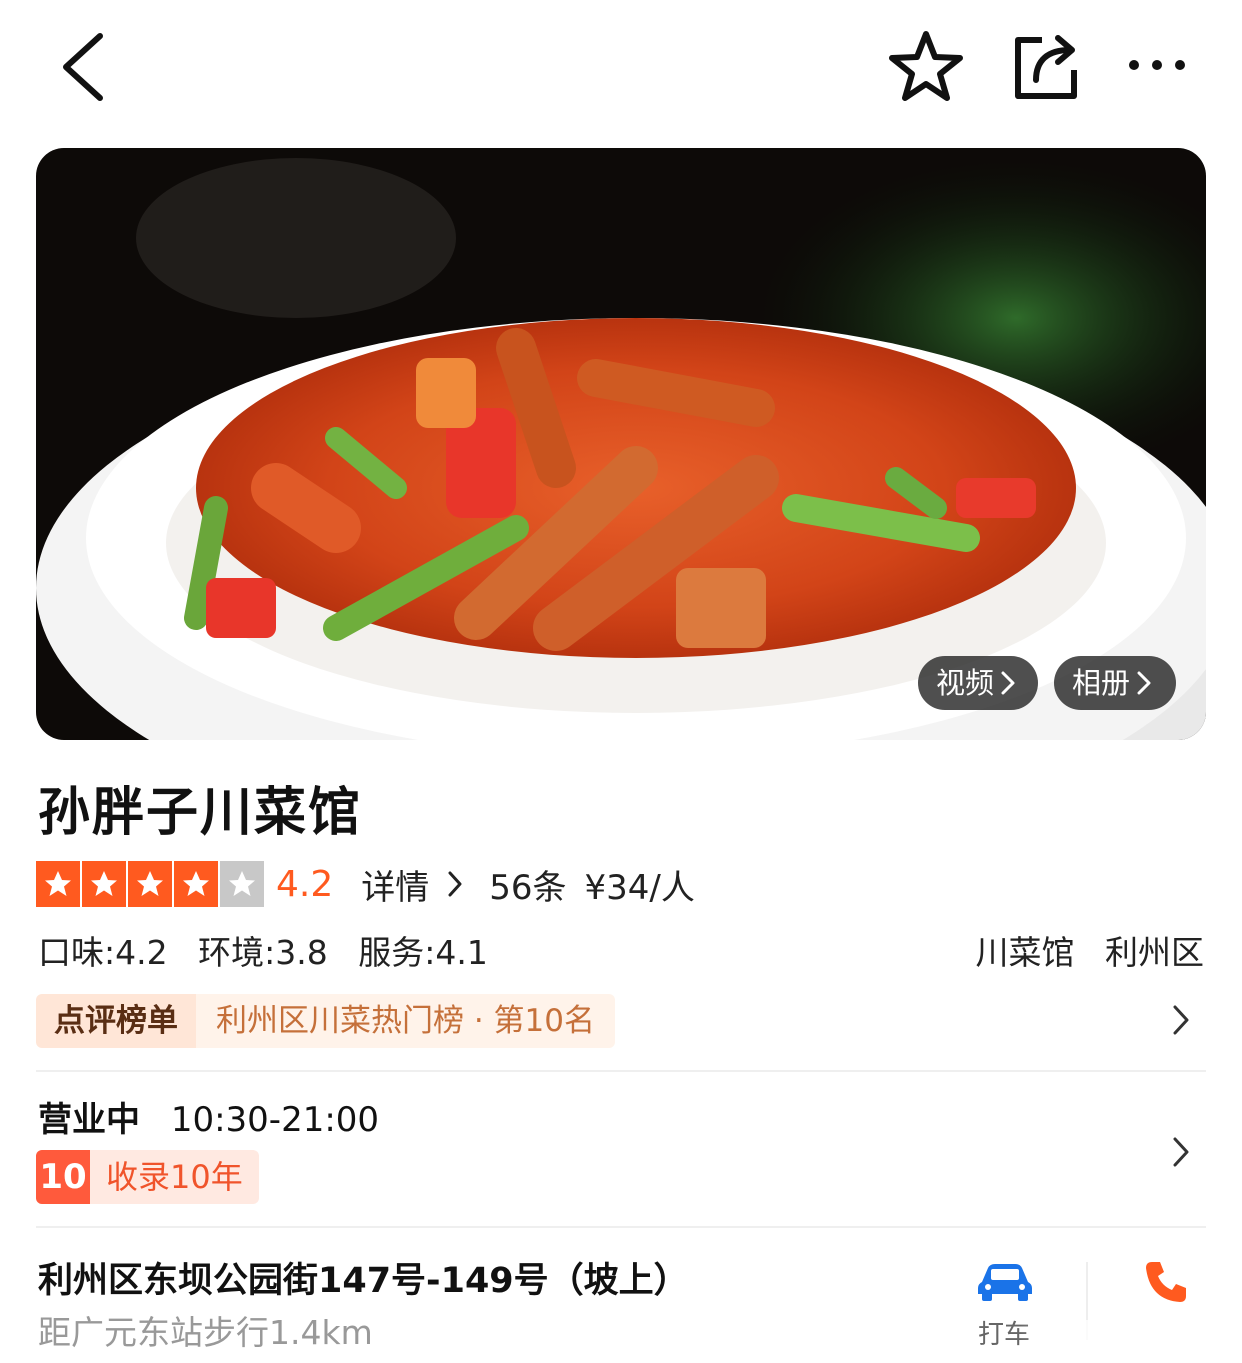 This screenshot has height=1363, width=1242. I want to click on top-nav-bar, so click(621, 65).